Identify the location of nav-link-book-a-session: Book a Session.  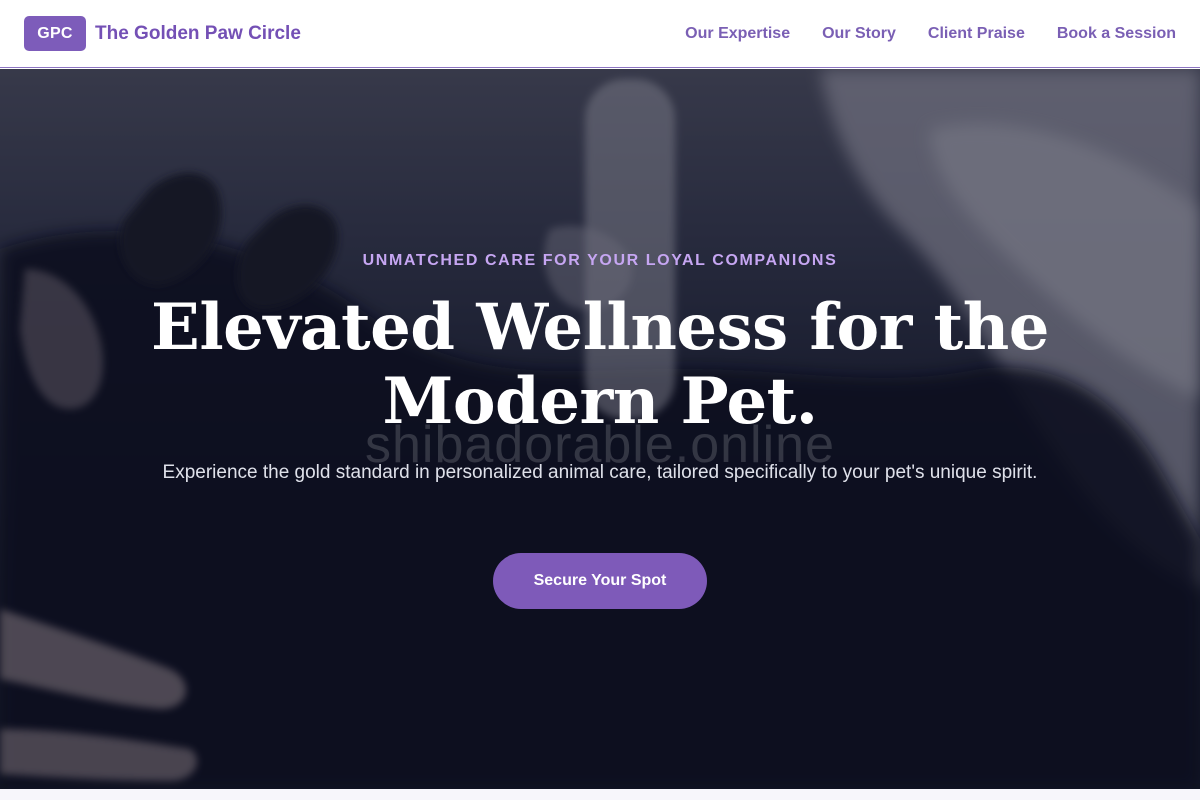
(1116, 34).